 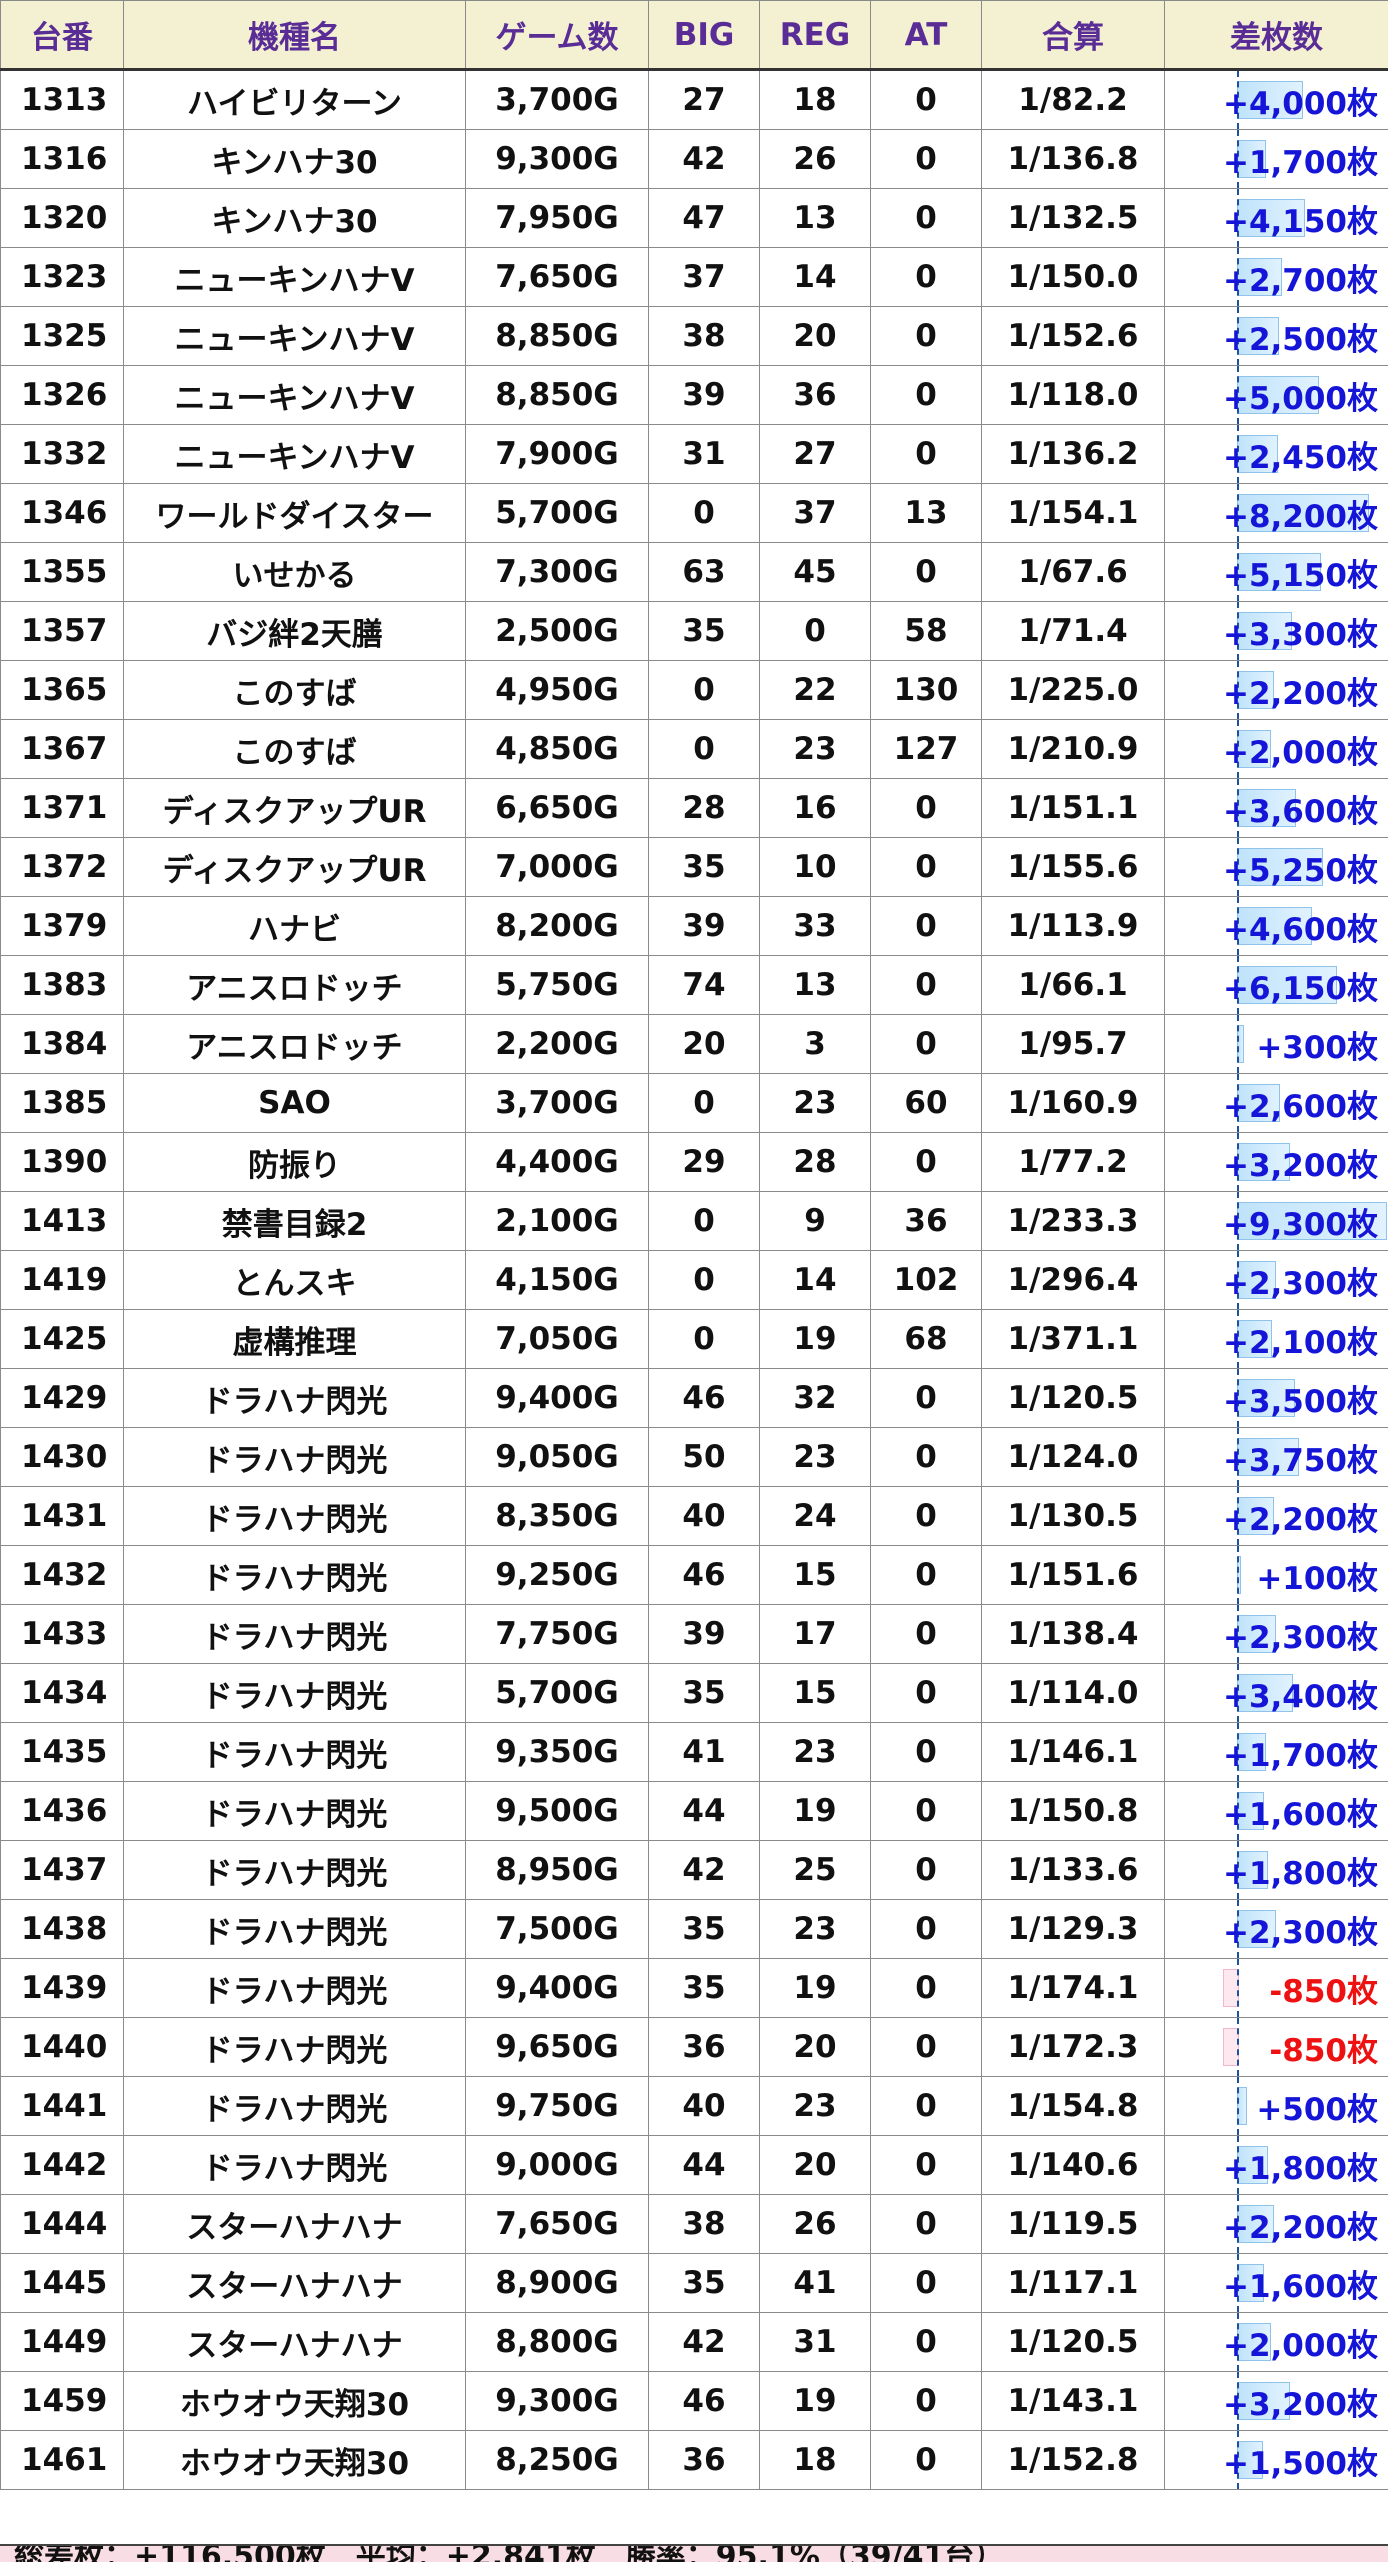 What do you see at coordinates (694, 513) in the screenshot?
I see `table-row: 1346ワールドダイスター5,700G037131/154.1+8,200枚` at bounding box center [694, 513].